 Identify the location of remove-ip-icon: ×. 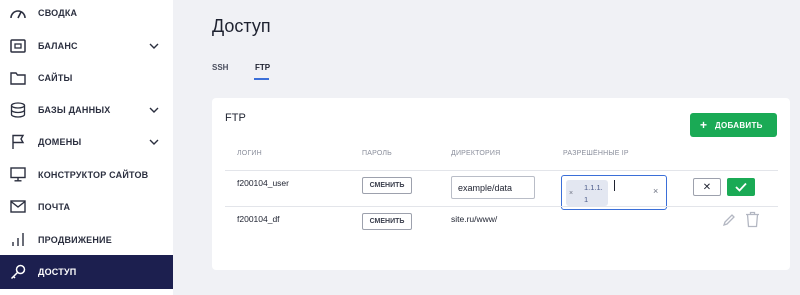
(571, 193).